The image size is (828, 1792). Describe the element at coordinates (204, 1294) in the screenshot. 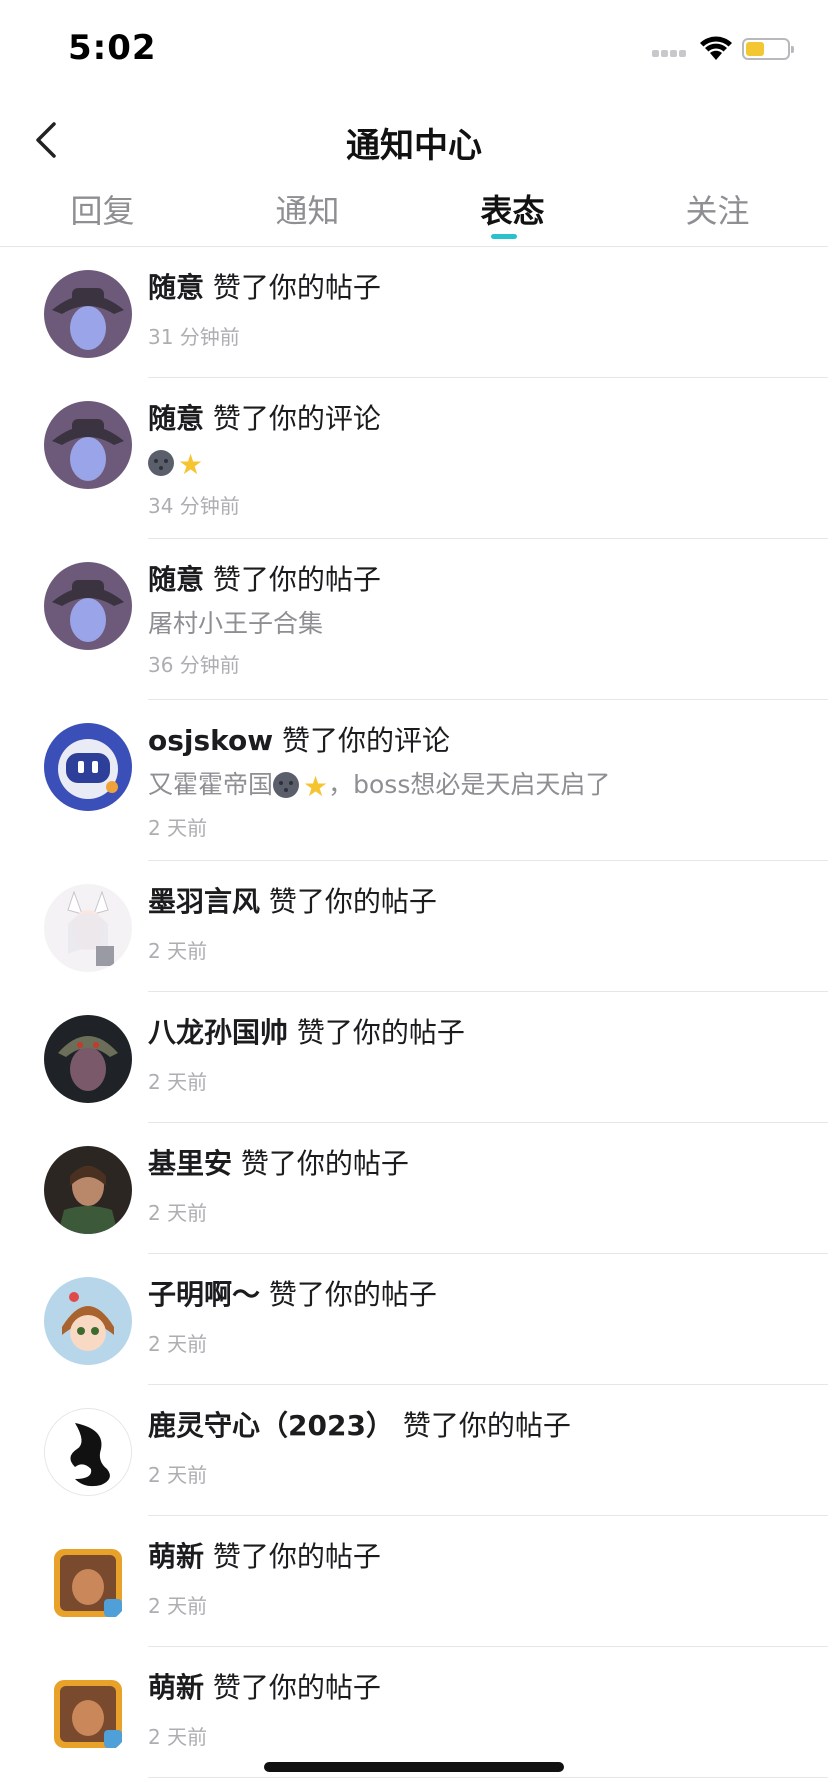

I see `notification-username: 子明啊～` at that location.